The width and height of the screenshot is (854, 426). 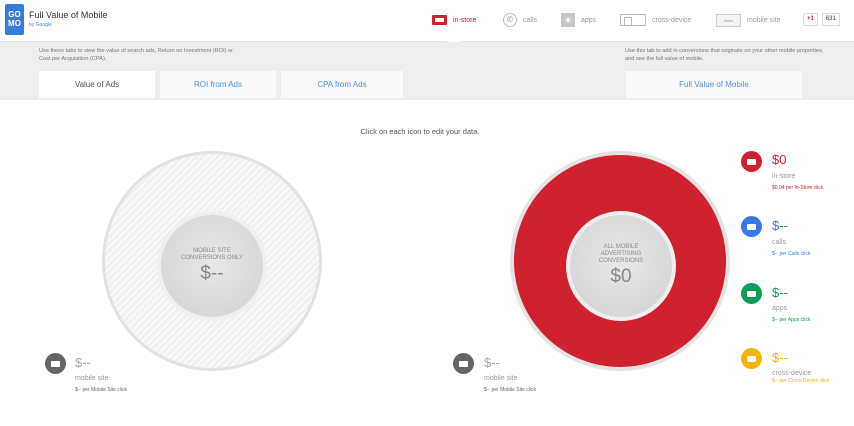 I want to click on mobile-site-value: $--, so click(x=83, y=362).